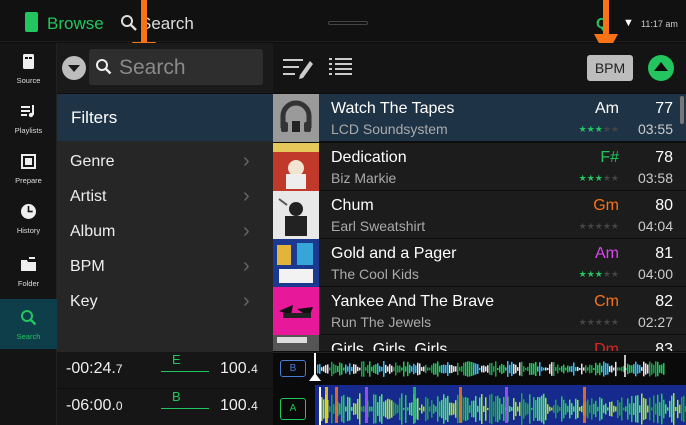 The image size is (686, 425). I want to click on sidebar-item-source: Source, so click(28, 68).